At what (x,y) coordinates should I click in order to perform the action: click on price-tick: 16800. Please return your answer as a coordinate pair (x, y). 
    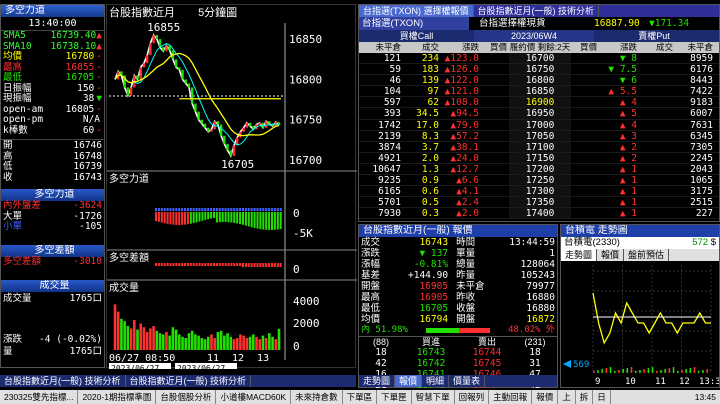
    Looking at the image, I should click on (305, 79).